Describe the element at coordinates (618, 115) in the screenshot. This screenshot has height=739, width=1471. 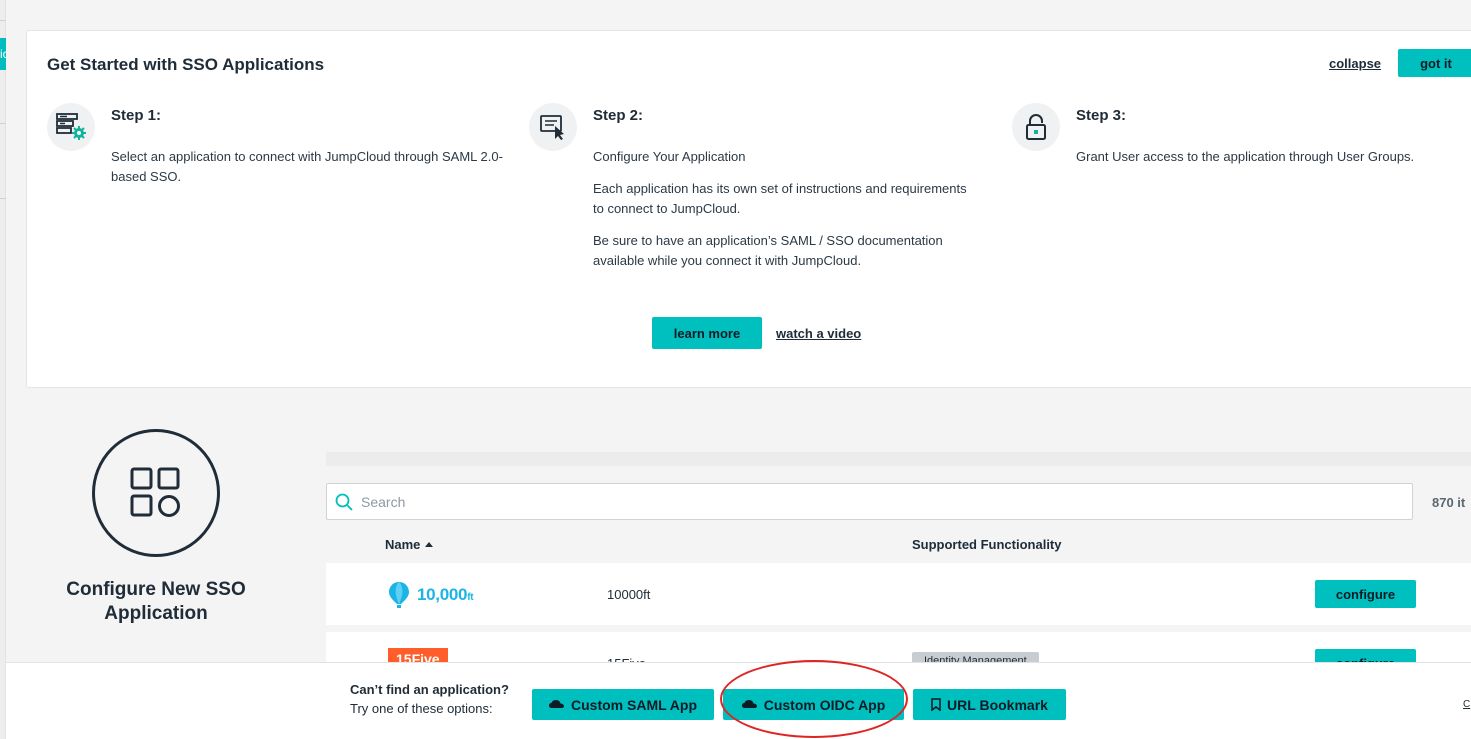
I see `step-title: Step 2:` at that location.